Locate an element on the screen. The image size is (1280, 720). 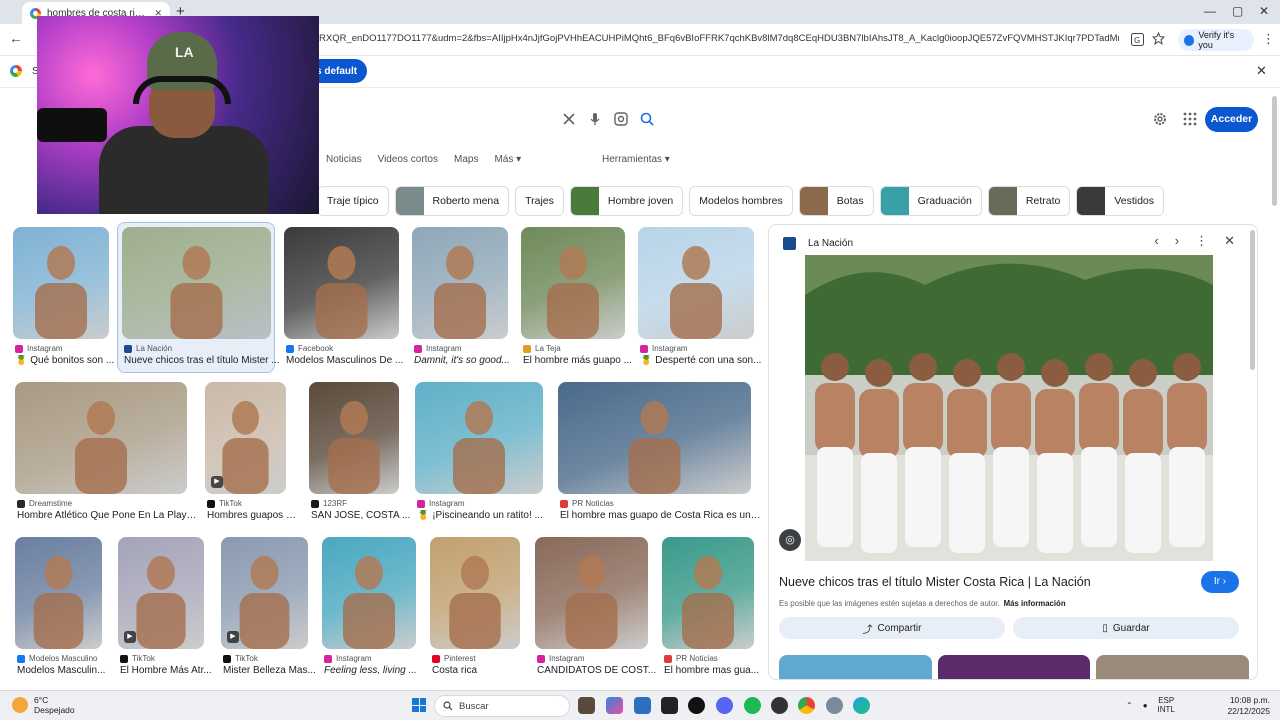
minimize-button: — is located at coordinates (1210, 11).